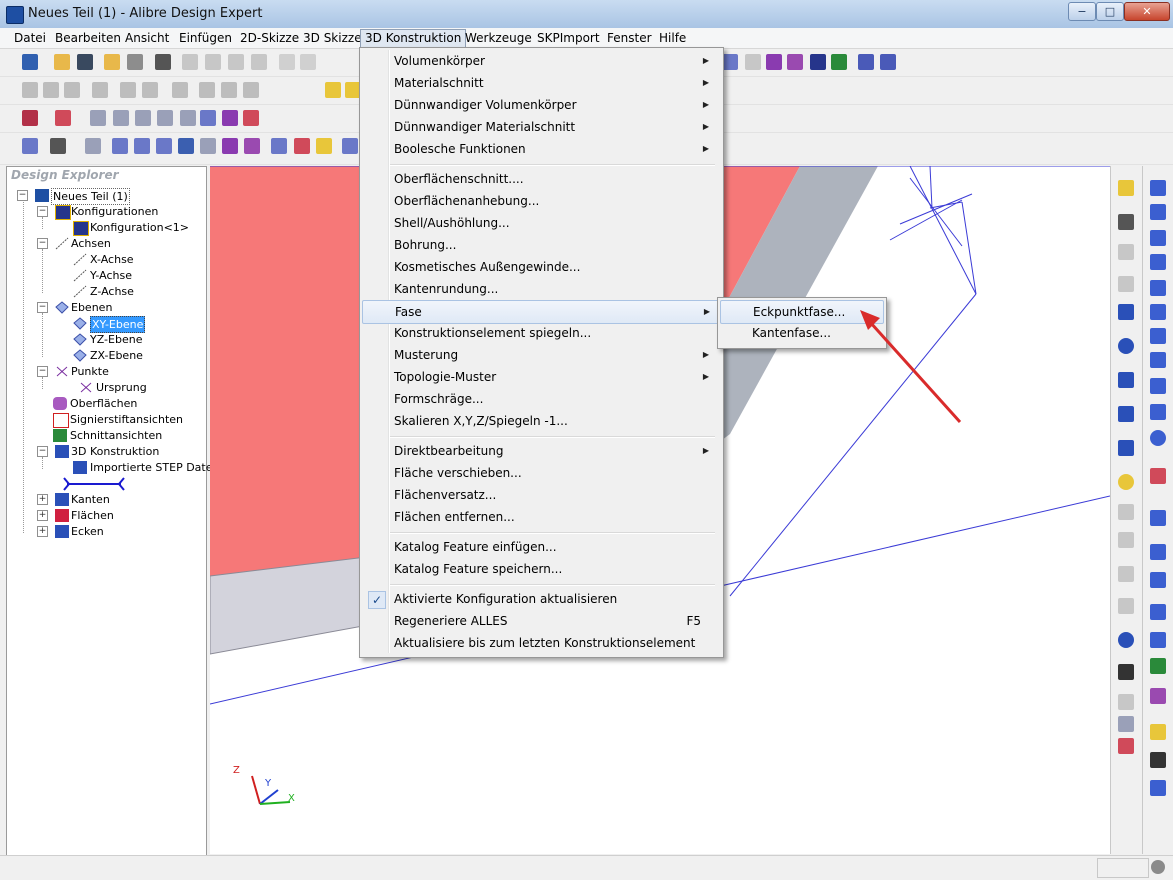  What do you see at coordinates (190, 62) in the screenshot?
I see `cut-icon` at bounding box center [190, 62].